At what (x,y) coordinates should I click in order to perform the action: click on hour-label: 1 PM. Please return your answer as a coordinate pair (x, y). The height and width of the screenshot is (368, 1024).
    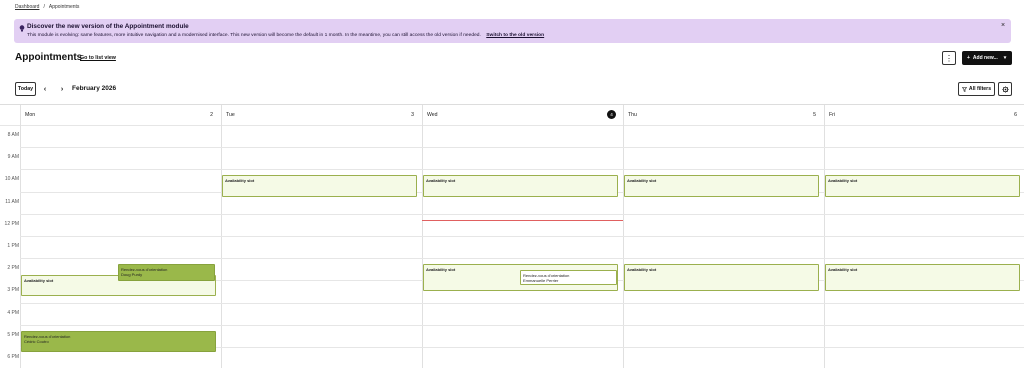
    Looking at the image, I should click on (13, 246).